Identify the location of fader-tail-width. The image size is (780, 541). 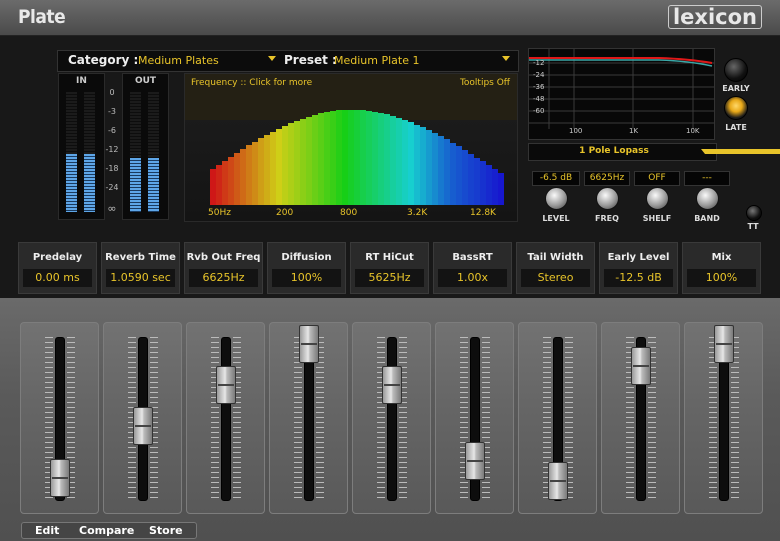
(558, 481).